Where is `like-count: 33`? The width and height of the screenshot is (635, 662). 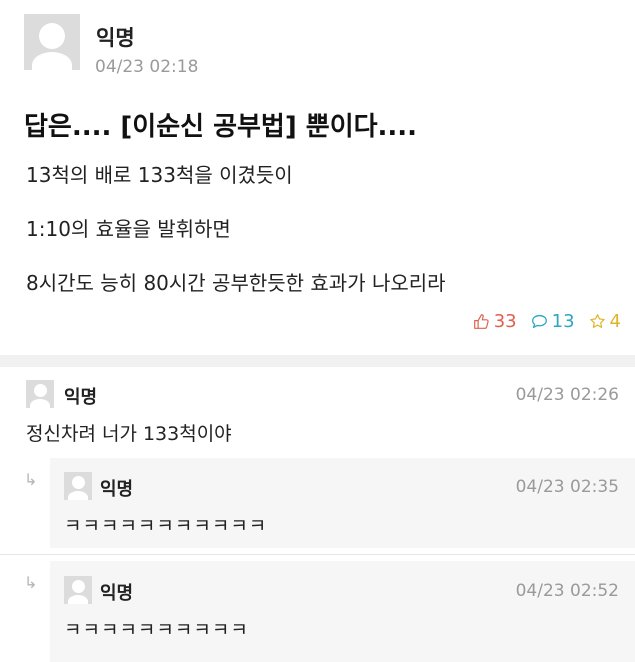
like-count: 33 is located at coordinates (505, 321).